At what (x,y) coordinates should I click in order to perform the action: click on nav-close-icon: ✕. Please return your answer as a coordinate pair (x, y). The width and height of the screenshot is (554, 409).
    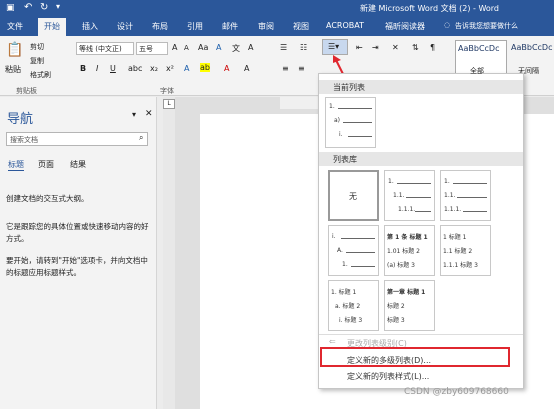
    Looking at the image, I should click on (149, 114).